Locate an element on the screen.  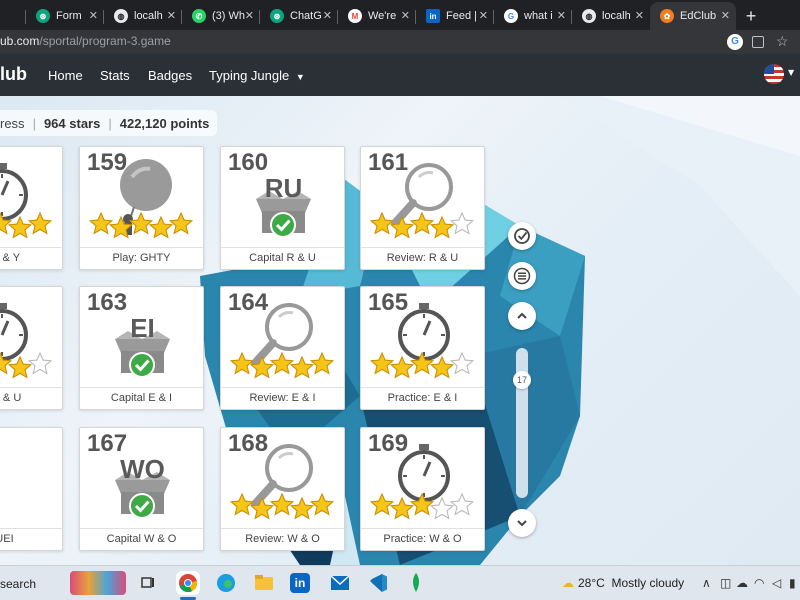
lesson-card: RU 160 Capital R & U is located at coordinates (282, 208).